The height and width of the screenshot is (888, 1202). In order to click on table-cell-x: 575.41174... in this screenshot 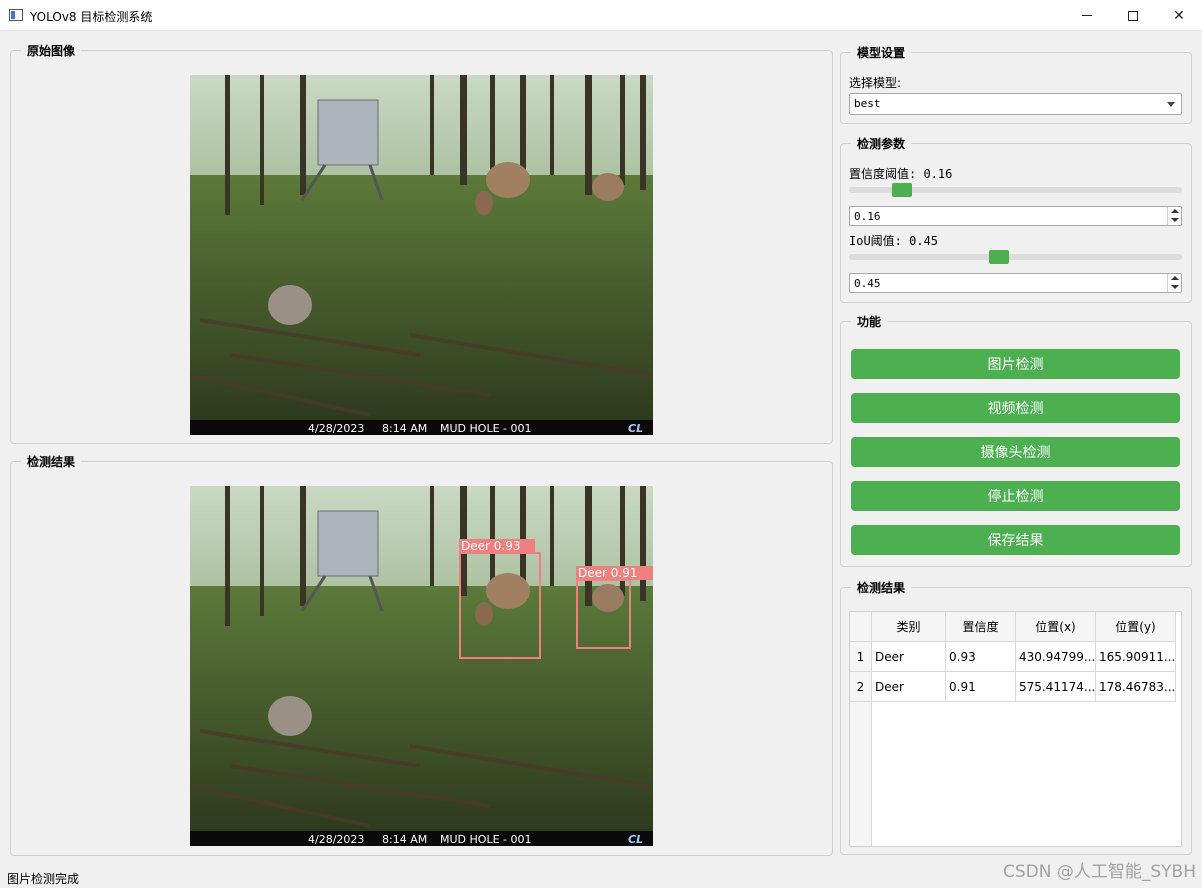, I will do `click(1056, 687)`.